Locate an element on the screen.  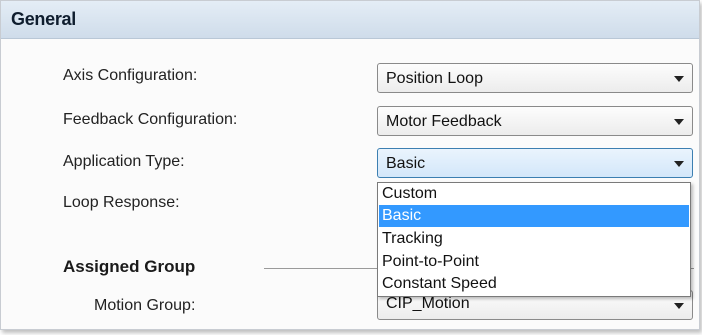
dropdown-option-point-to-point: Point-to-Point is located at coordinates (534, 262).